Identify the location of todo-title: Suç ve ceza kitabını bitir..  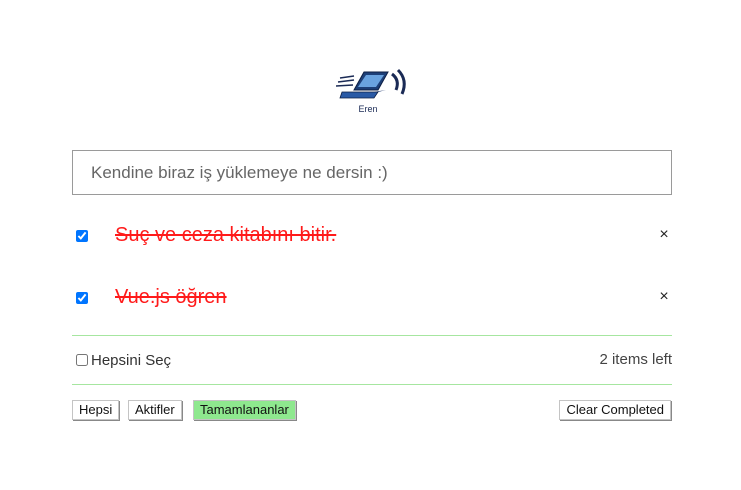
(225, 235).